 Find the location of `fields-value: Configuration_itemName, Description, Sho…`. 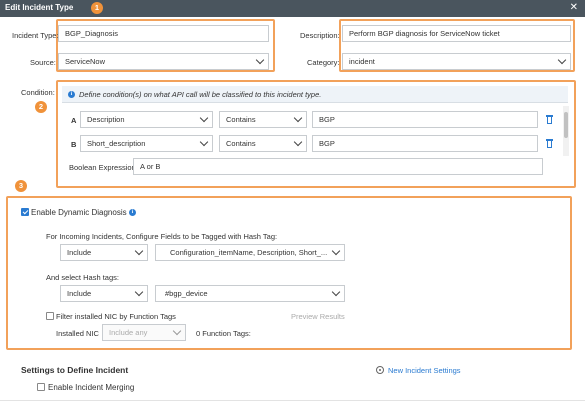

fields-value: Configuration_itemName, Description, Sho… is located at coordinates (249, 252).